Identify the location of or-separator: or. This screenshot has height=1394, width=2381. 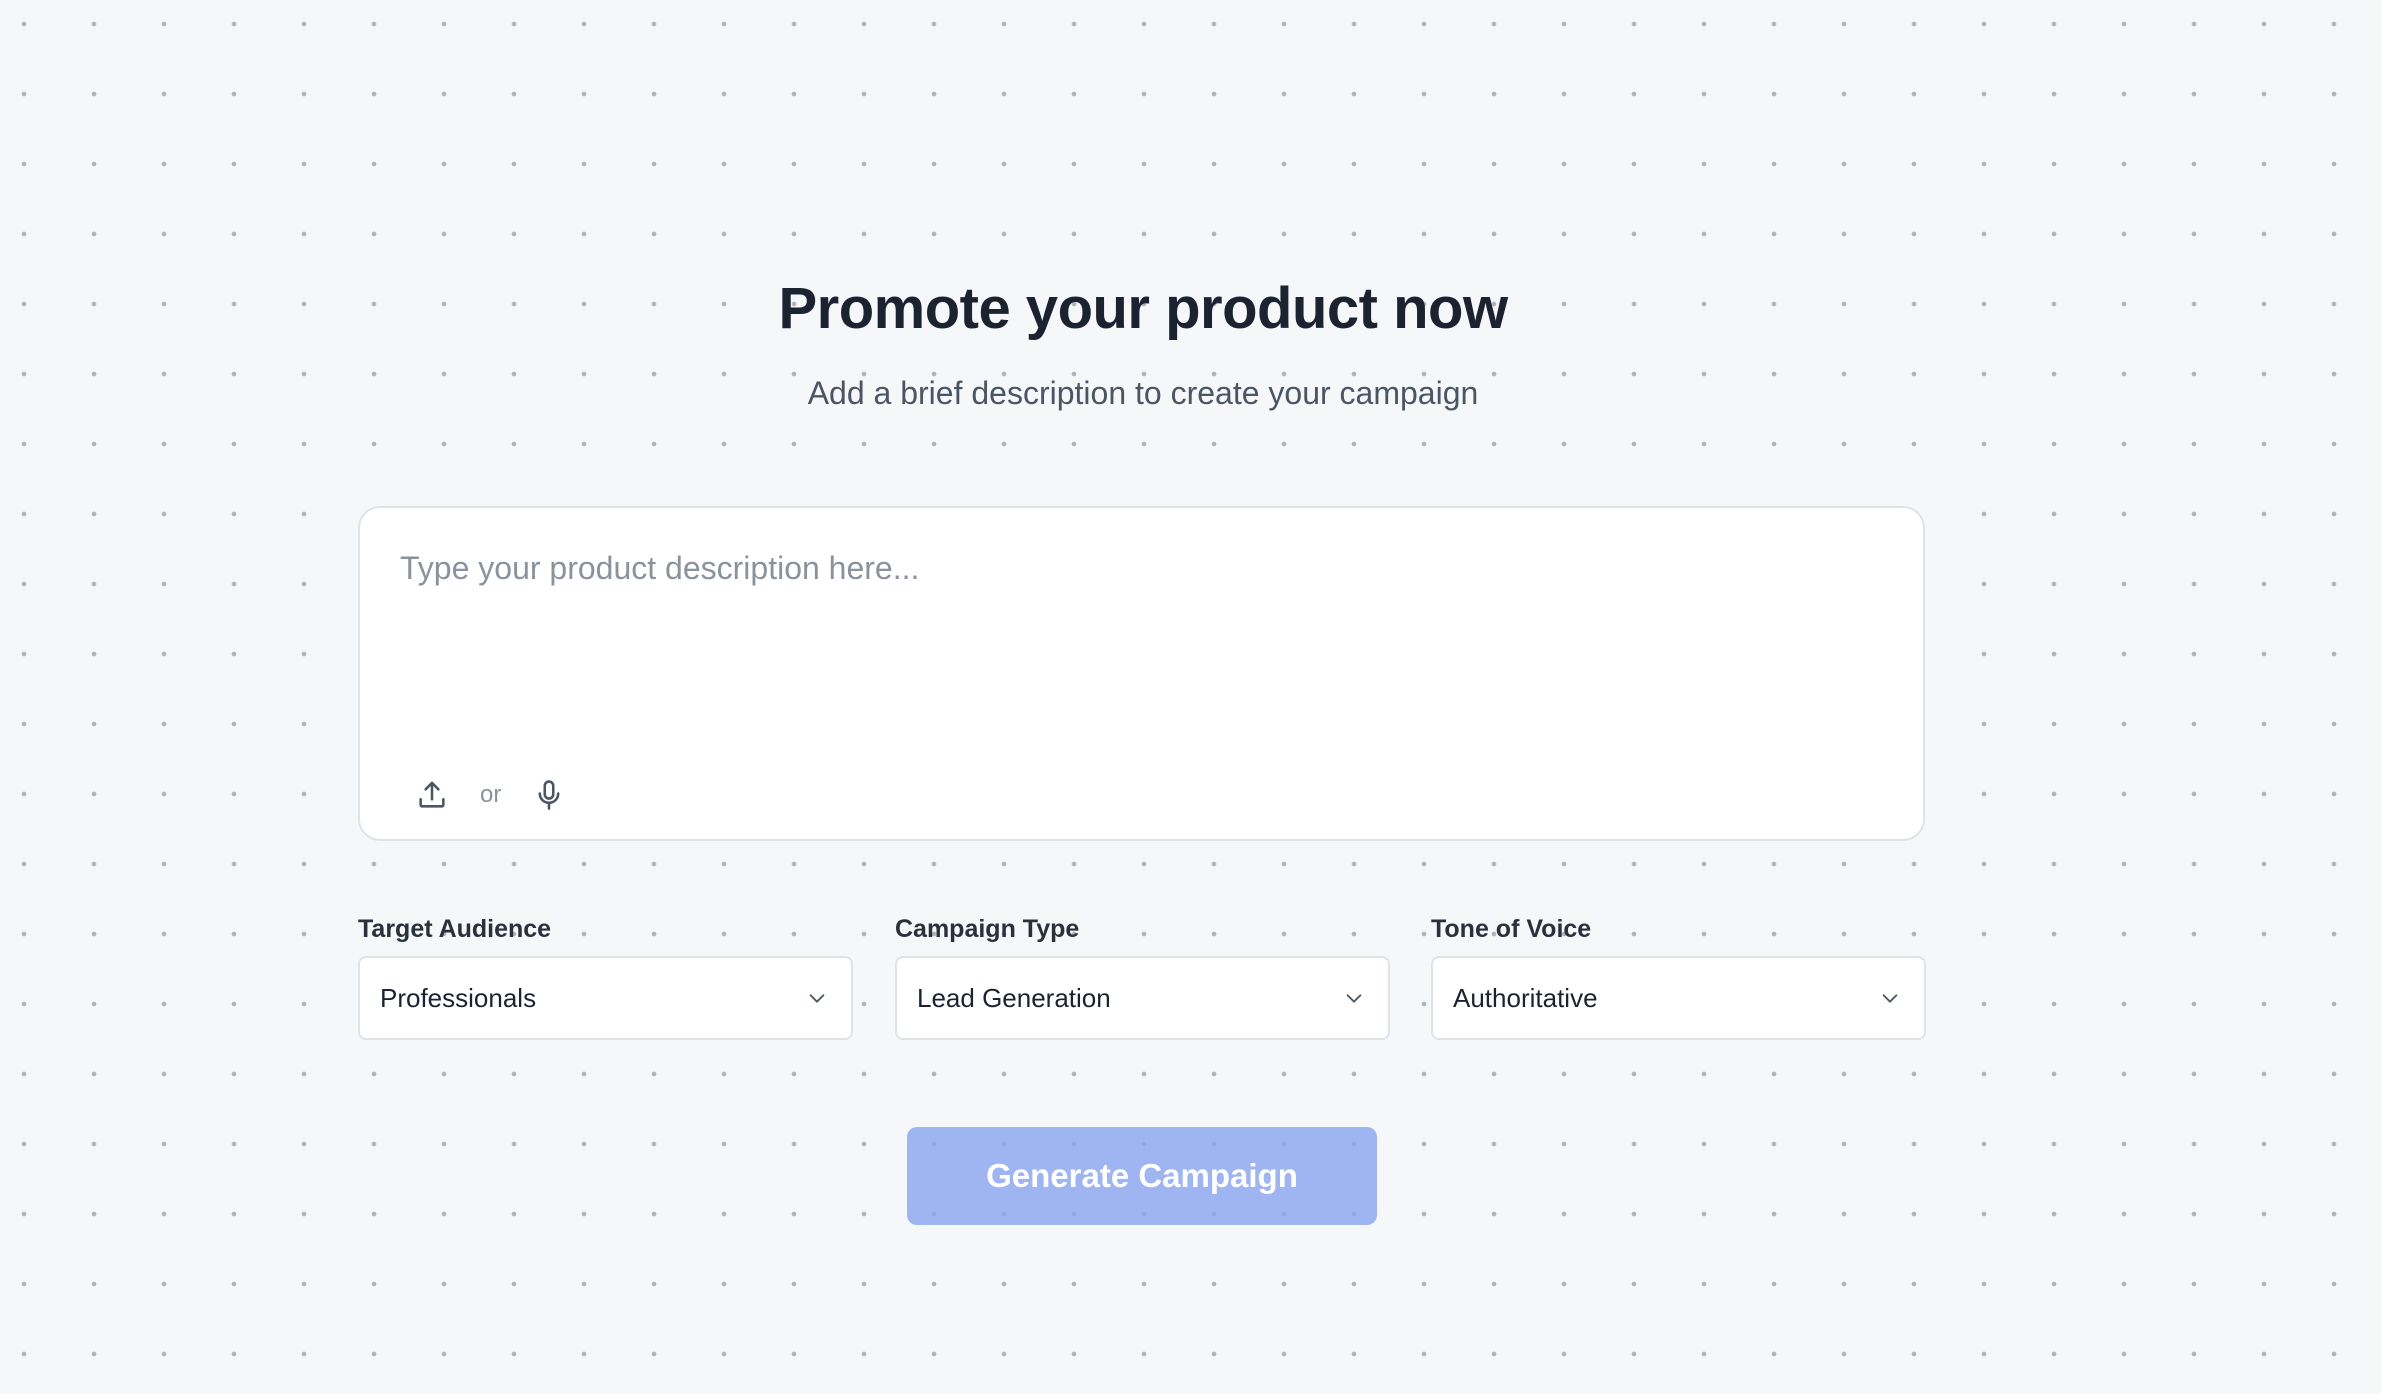
(491, 794).